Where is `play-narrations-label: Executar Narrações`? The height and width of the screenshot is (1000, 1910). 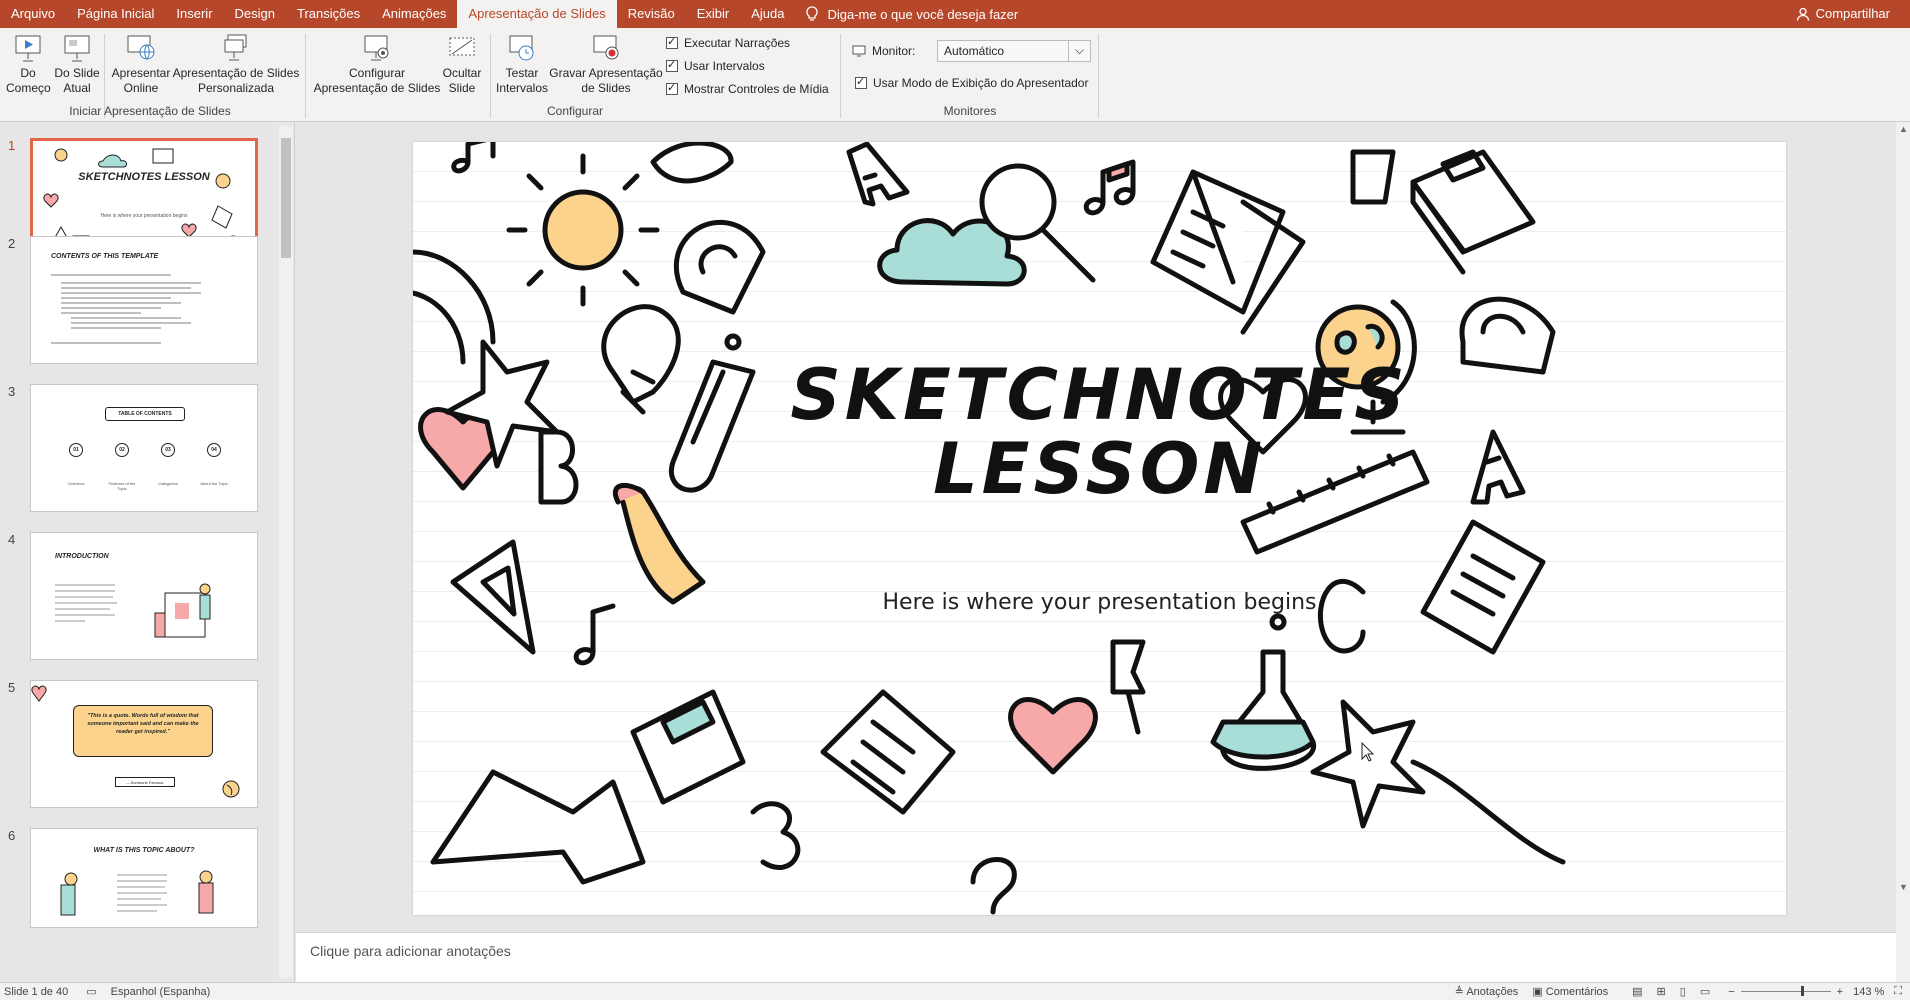 play-narrations-label: Executar Narrações is located at coordinates (737, 43).